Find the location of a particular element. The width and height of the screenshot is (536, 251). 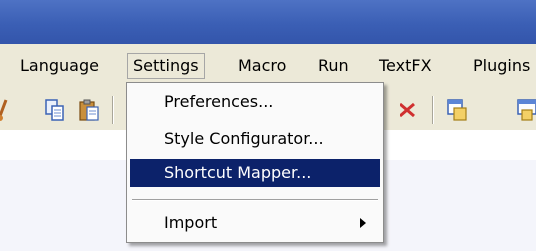

copy-icon is located at coordinates (55, 110).